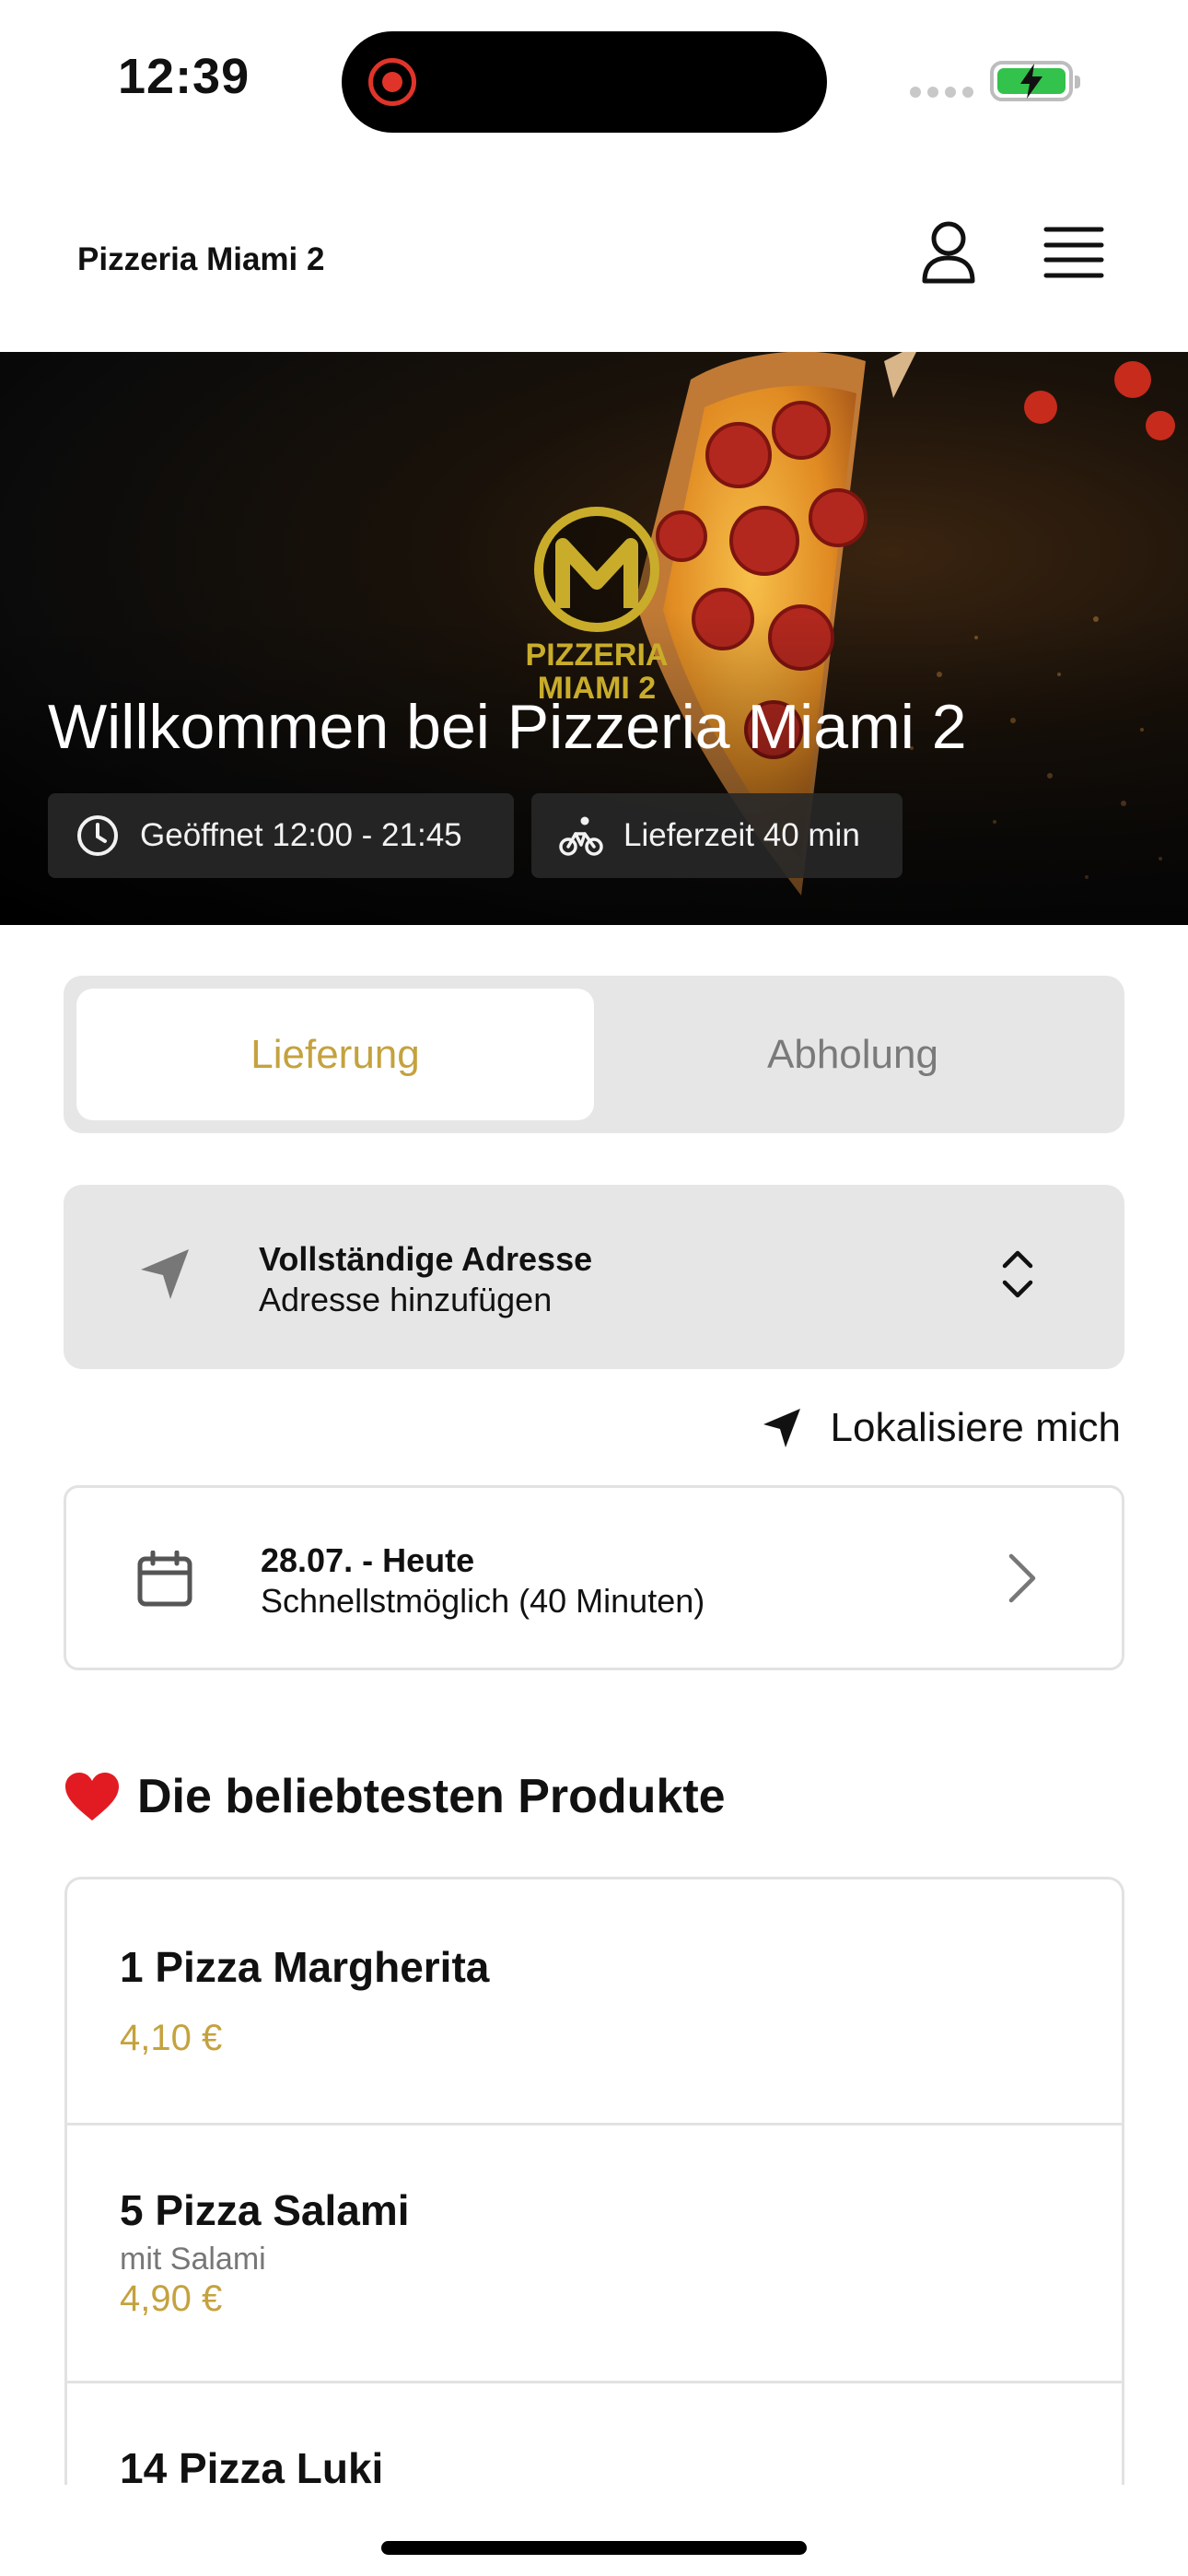  What do you see at coordinates (305, 1967) in the screenshot?
I see `product-name: 1 Pizza Margherita` at bounding box center [305, 1967].